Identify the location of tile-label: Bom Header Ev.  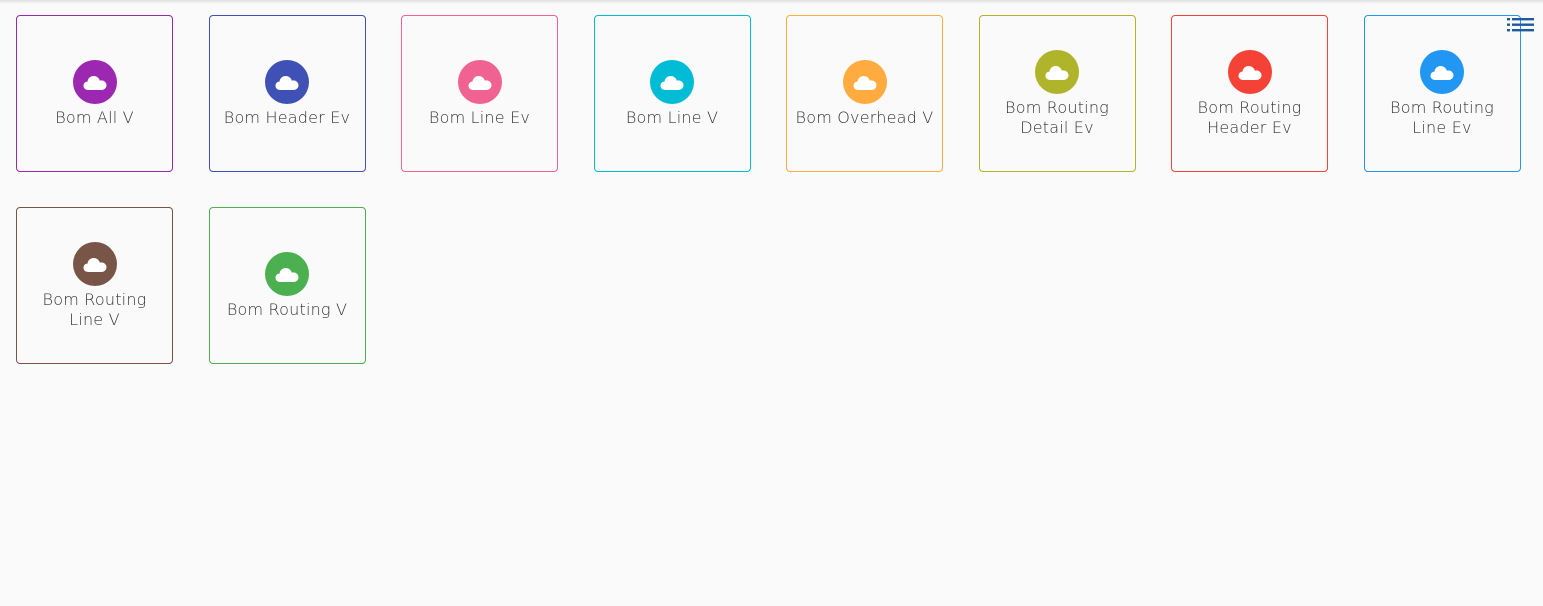
(287, 117).